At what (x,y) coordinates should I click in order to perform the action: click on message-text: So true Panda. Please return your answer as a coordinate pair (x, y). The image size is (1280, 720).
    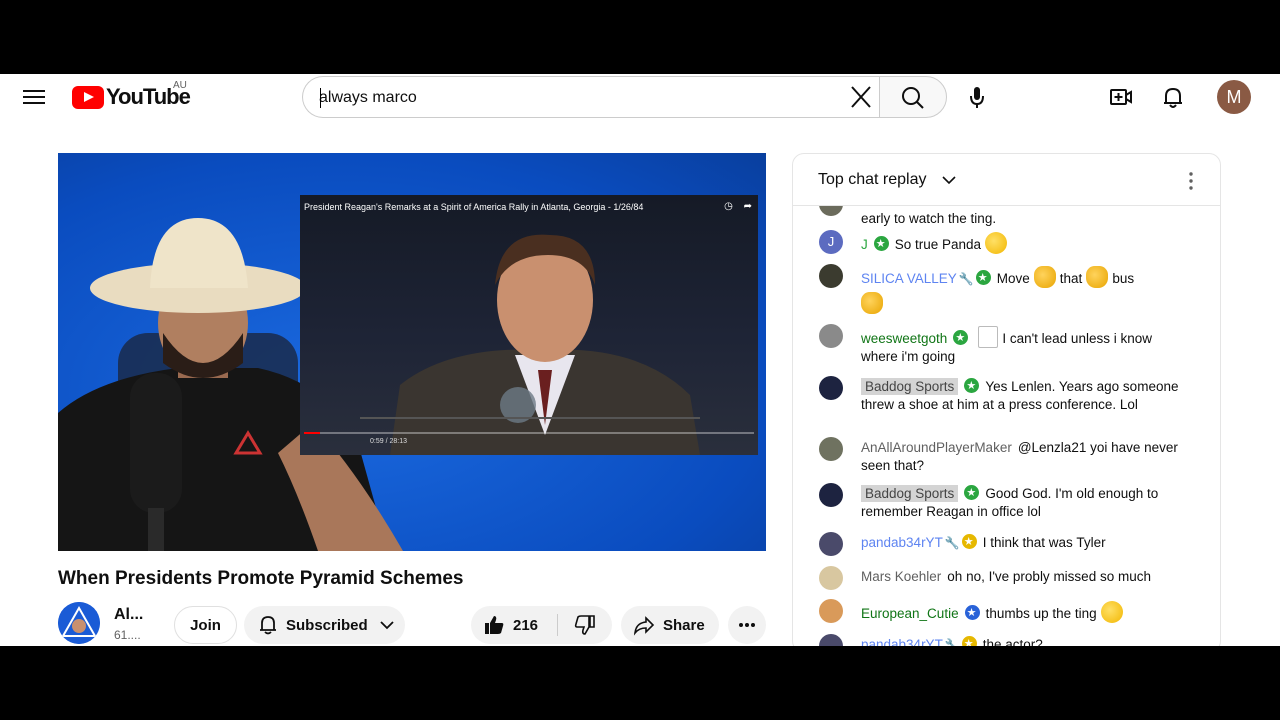
    Looking at the image, I should click on (938, 244).